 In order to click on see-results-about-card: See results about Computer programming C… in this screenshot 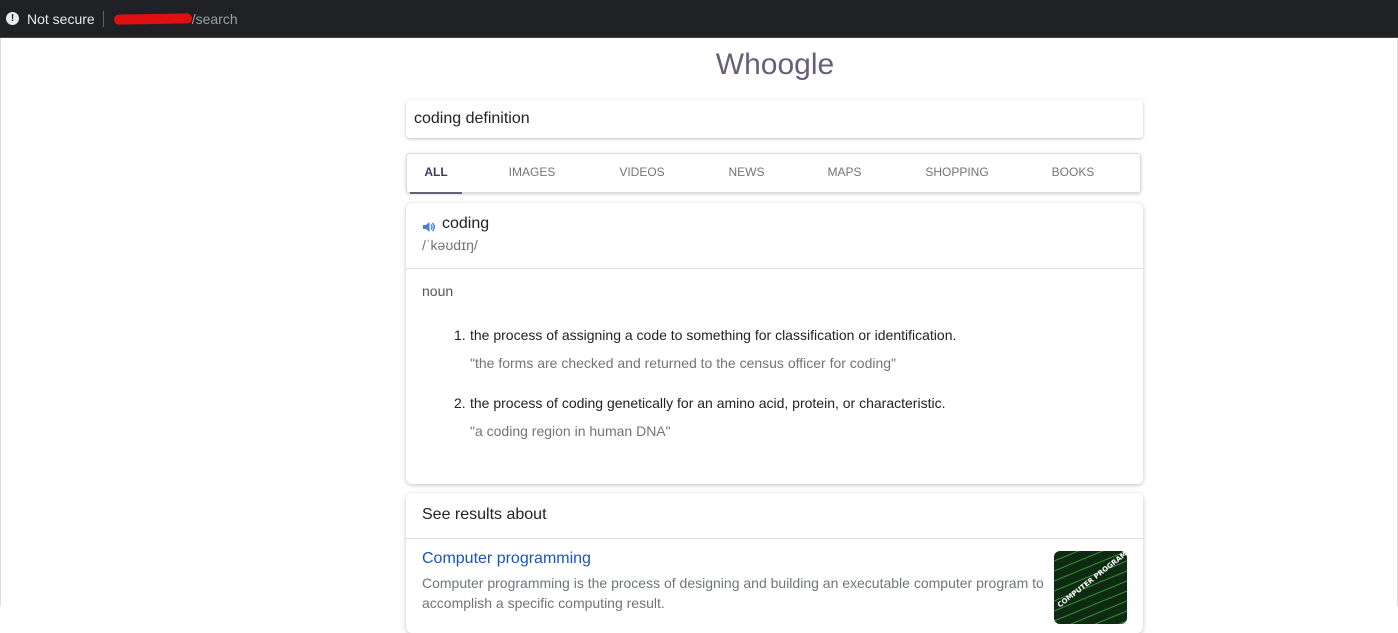, I will do `click(774, 563)`.